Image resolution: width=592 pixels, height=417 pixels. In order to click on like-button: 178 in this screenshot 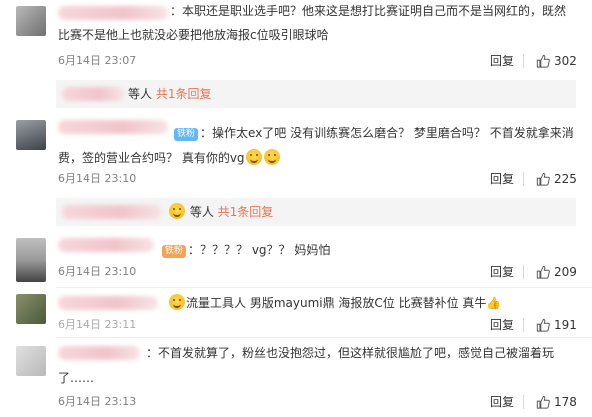, I will do `click(556, 402)`.